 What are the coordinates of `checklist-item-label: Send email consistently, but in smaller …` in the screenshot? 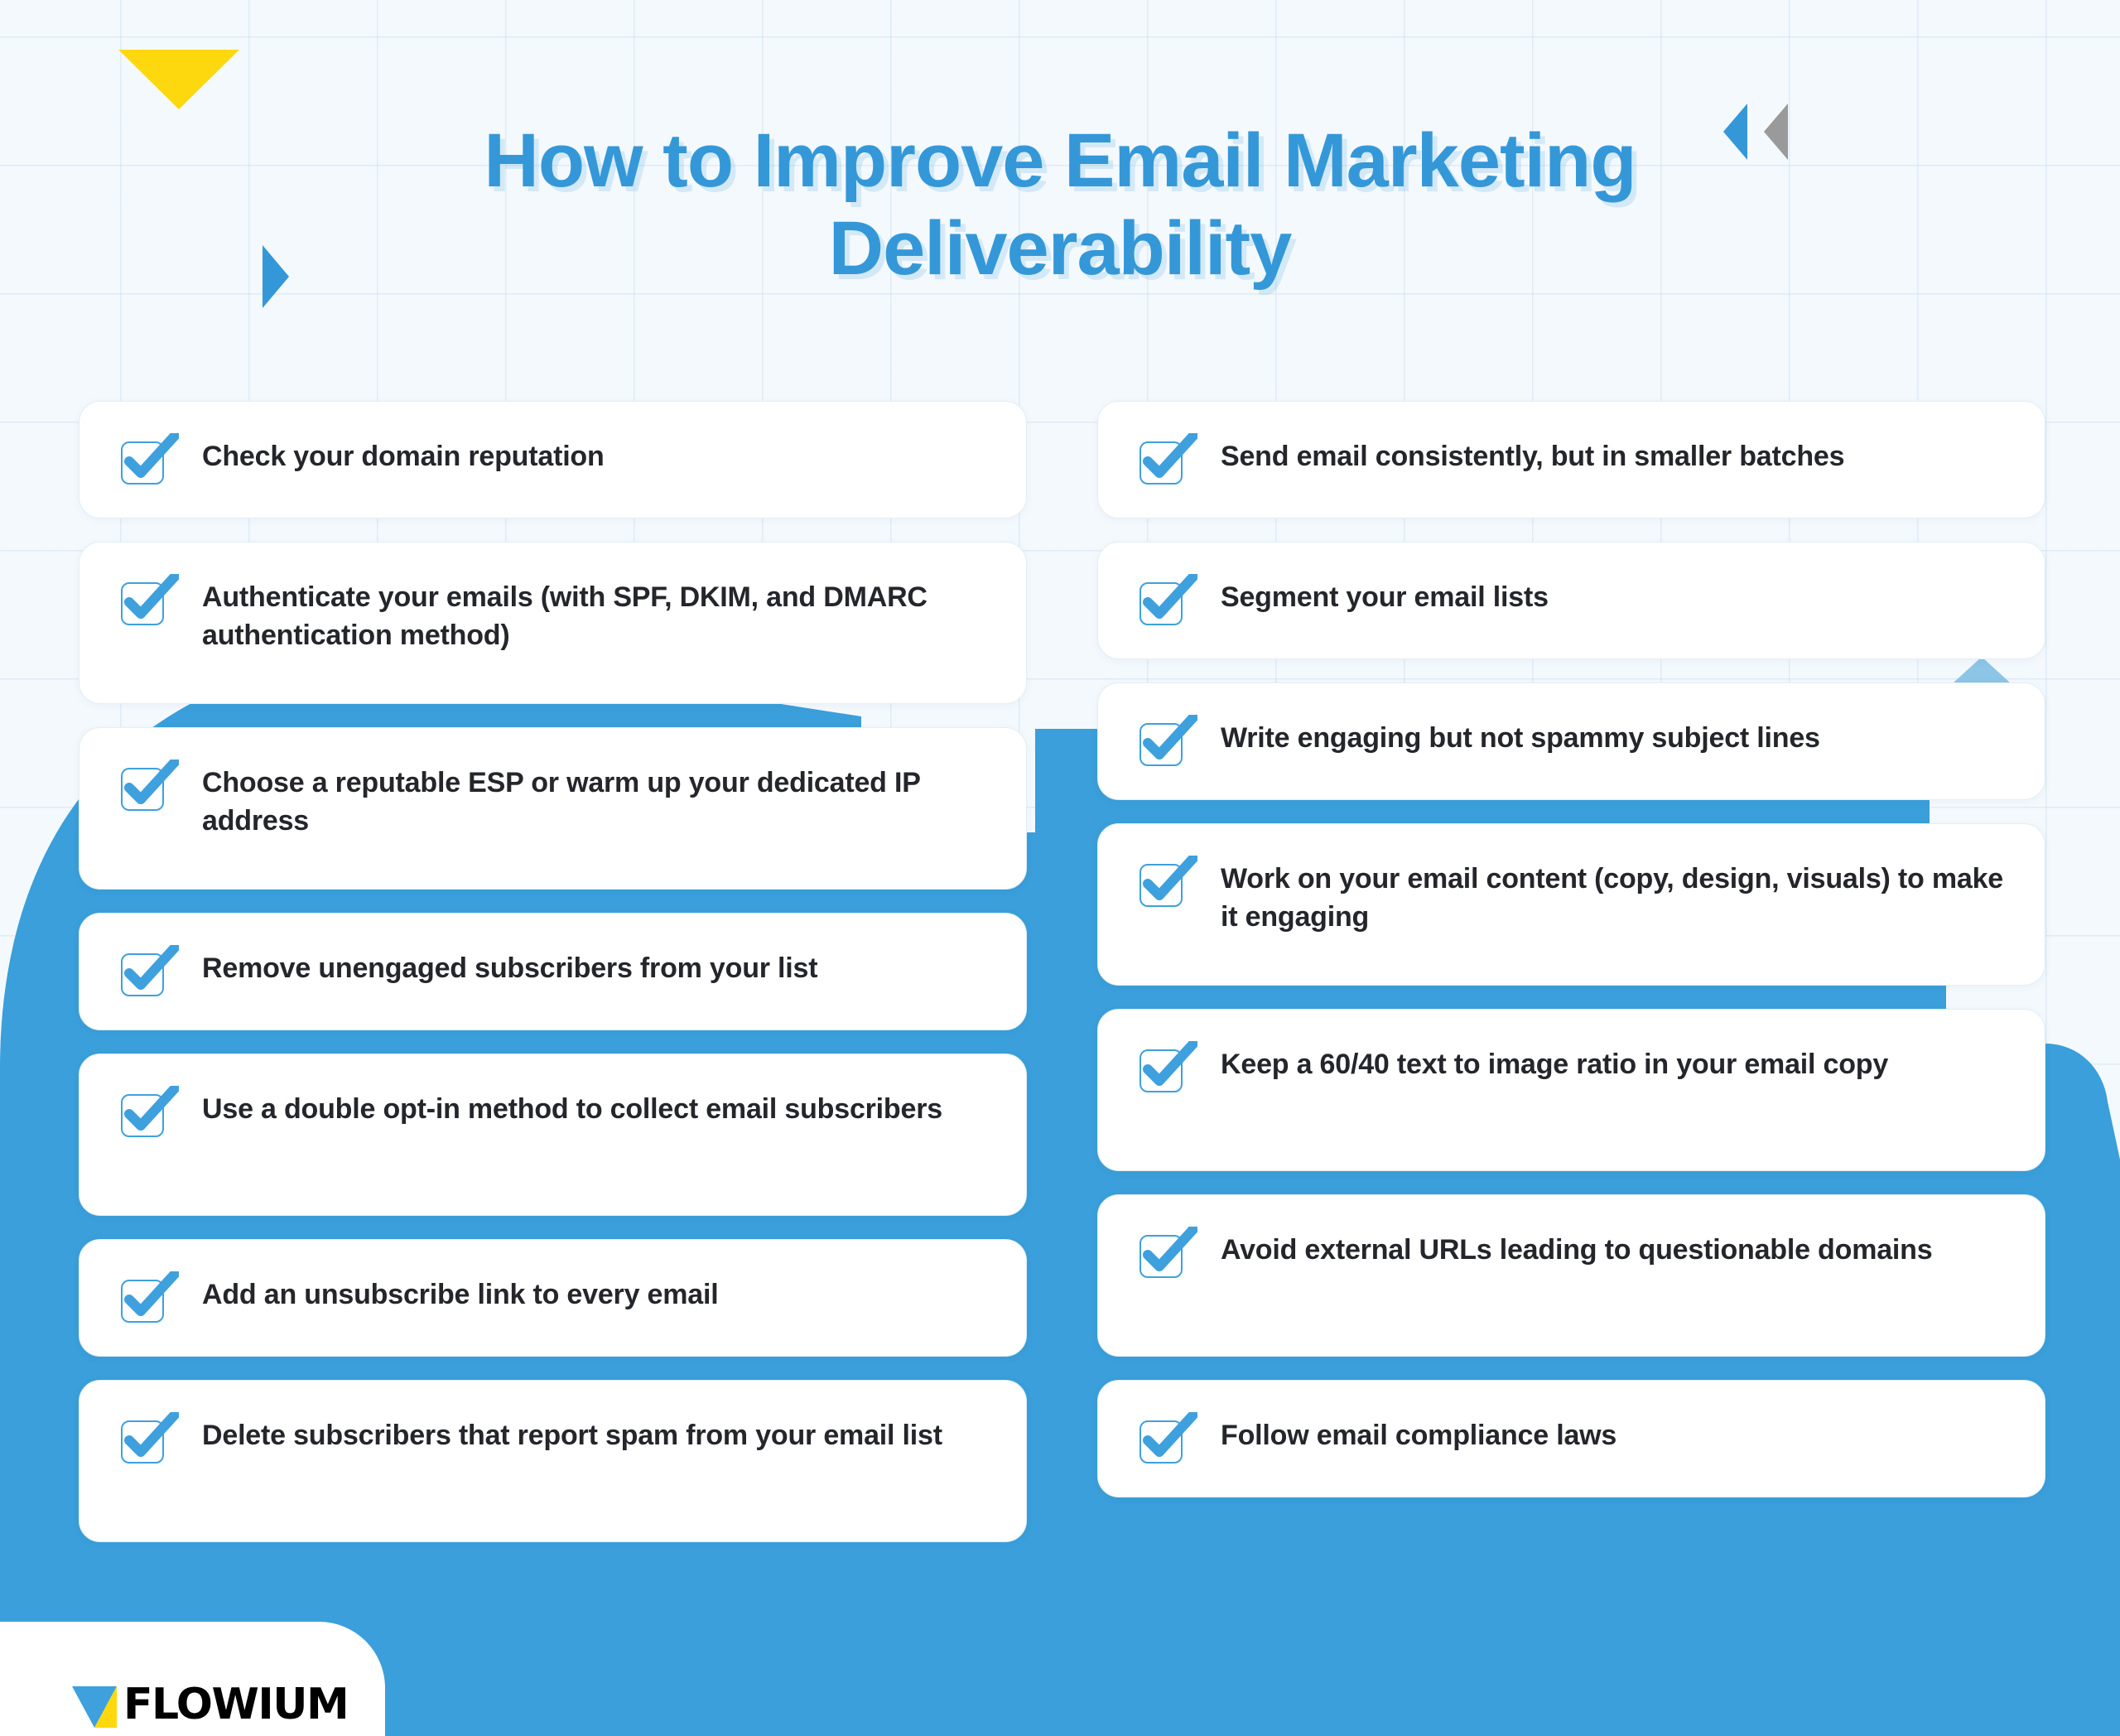 It's located at (1533, 456).